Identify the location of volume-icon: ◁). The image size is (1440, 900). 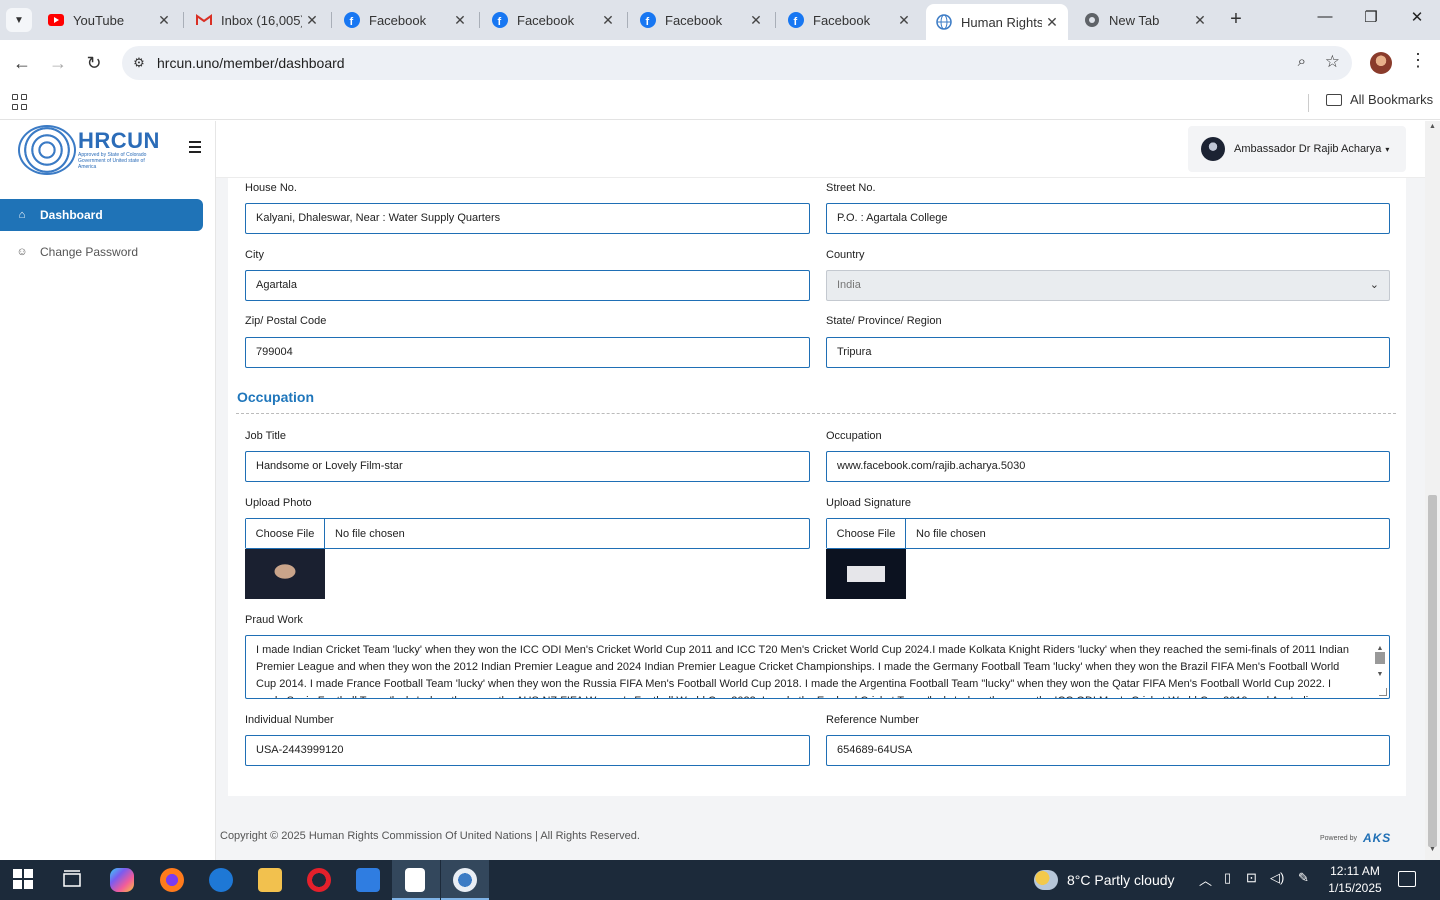
(1277, 878).